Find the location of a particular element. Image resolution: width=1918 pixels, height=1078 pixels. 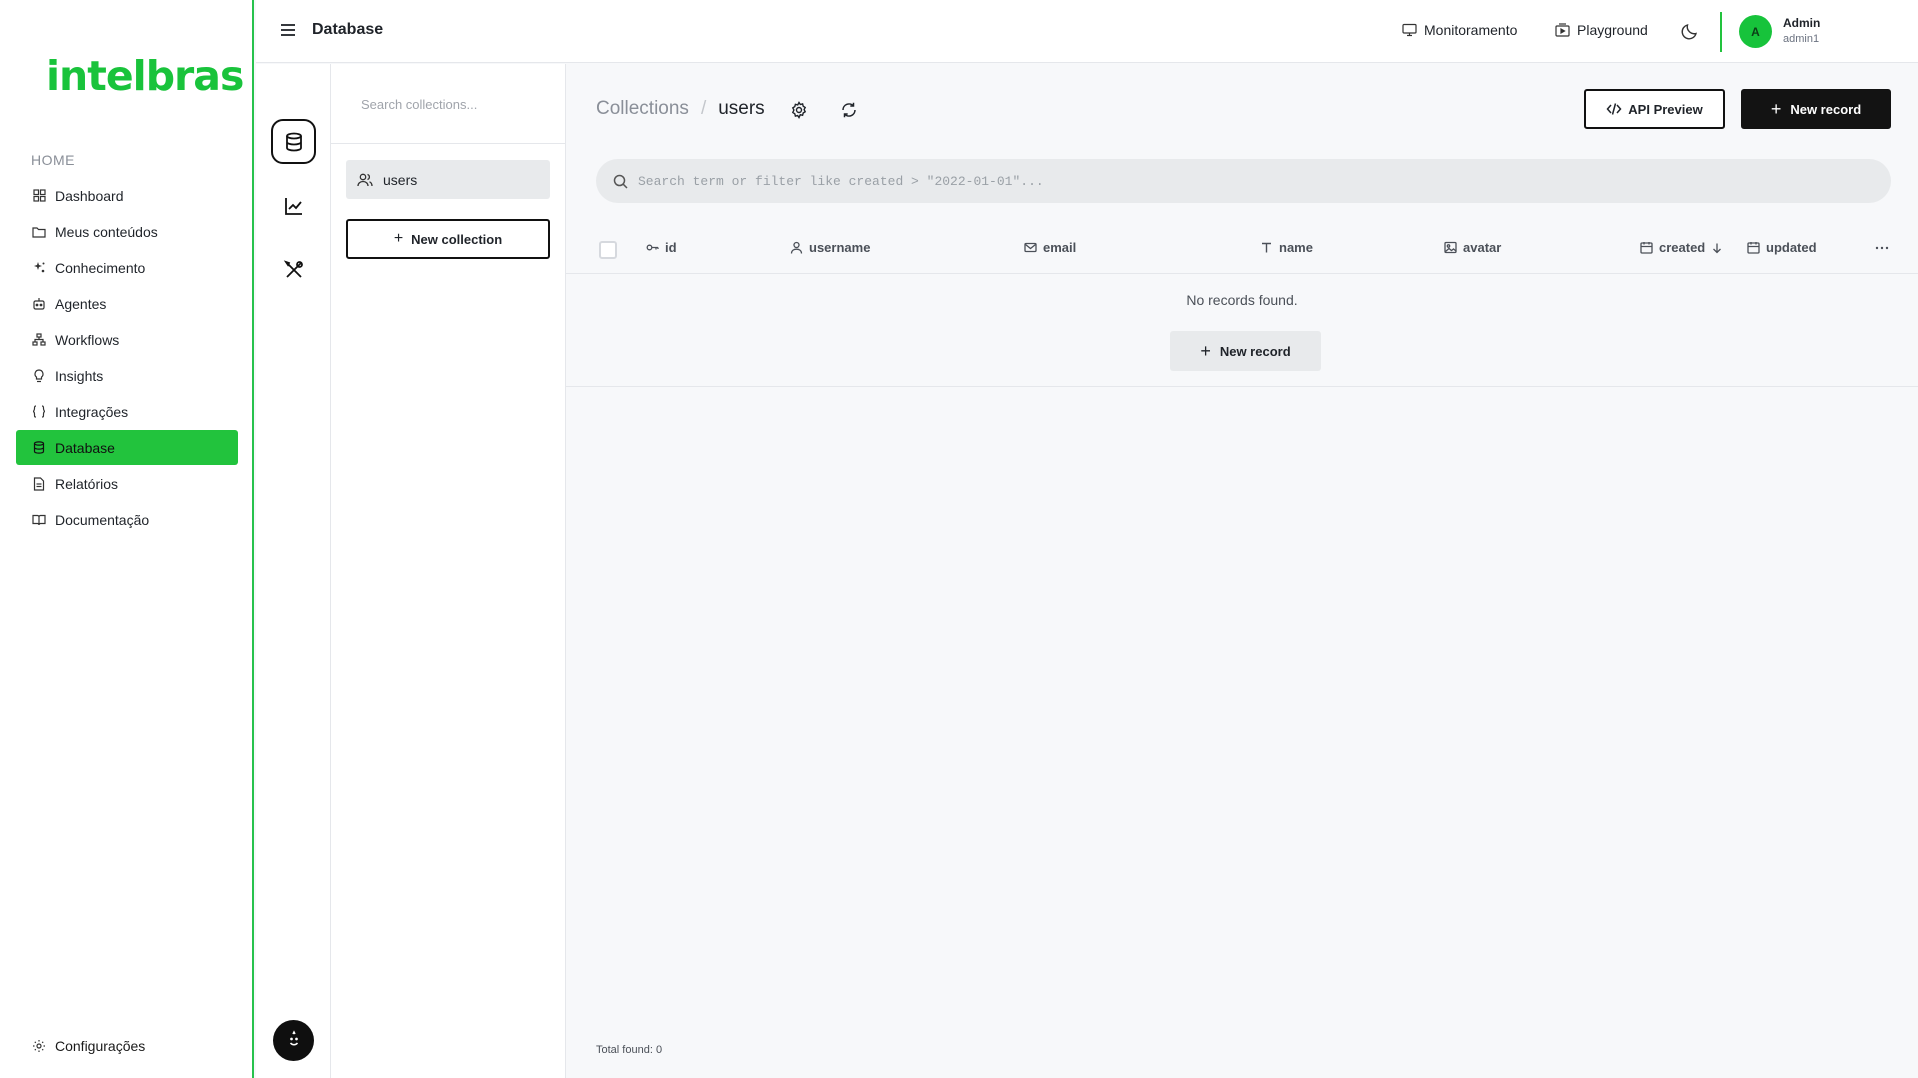

refresh-button is located at coordinates (849, 110).